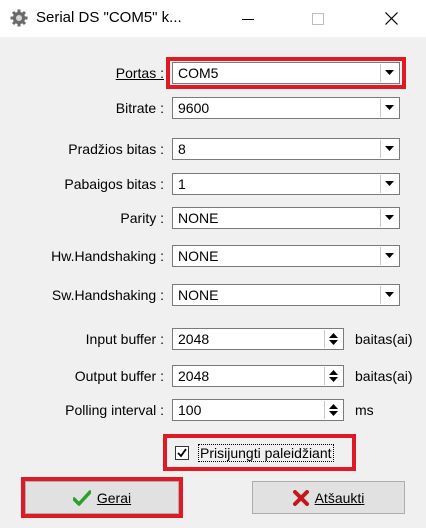 This screenshot has width=426, height=528. I want to click on x-mark-icon, so click(300, 497).